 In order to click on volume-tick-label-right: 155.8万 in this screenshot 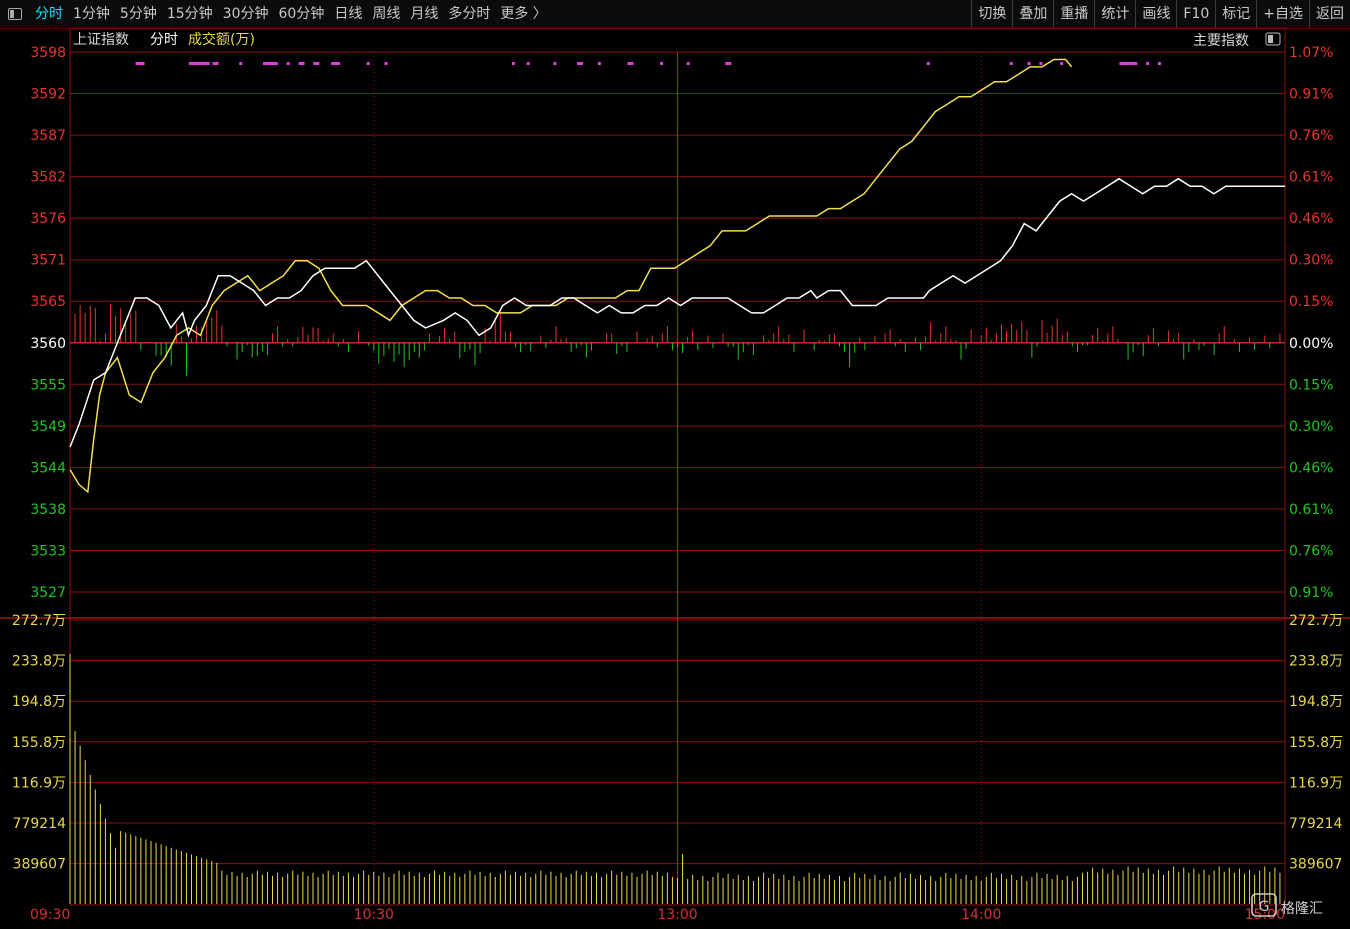, I will do `click(1316, 743)`.